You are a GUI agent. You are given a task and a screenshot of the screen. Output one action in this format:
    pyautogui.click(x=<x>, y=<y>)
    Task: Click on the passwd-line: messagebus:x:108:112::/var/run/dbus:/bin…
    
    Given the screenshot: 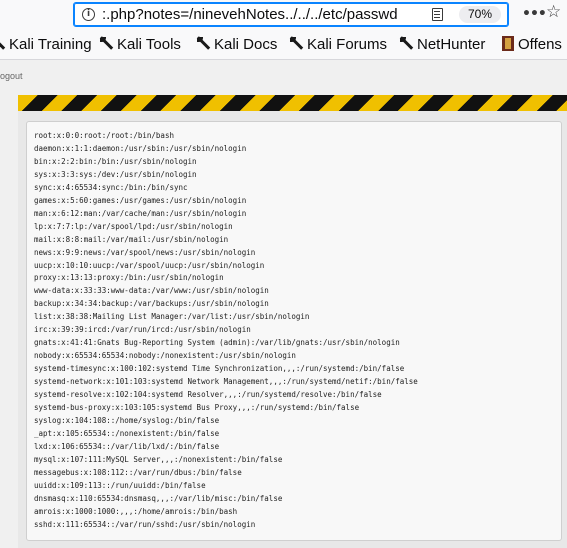 What is the action you would take?
    pyautogui.click(x=138, y=472)
    